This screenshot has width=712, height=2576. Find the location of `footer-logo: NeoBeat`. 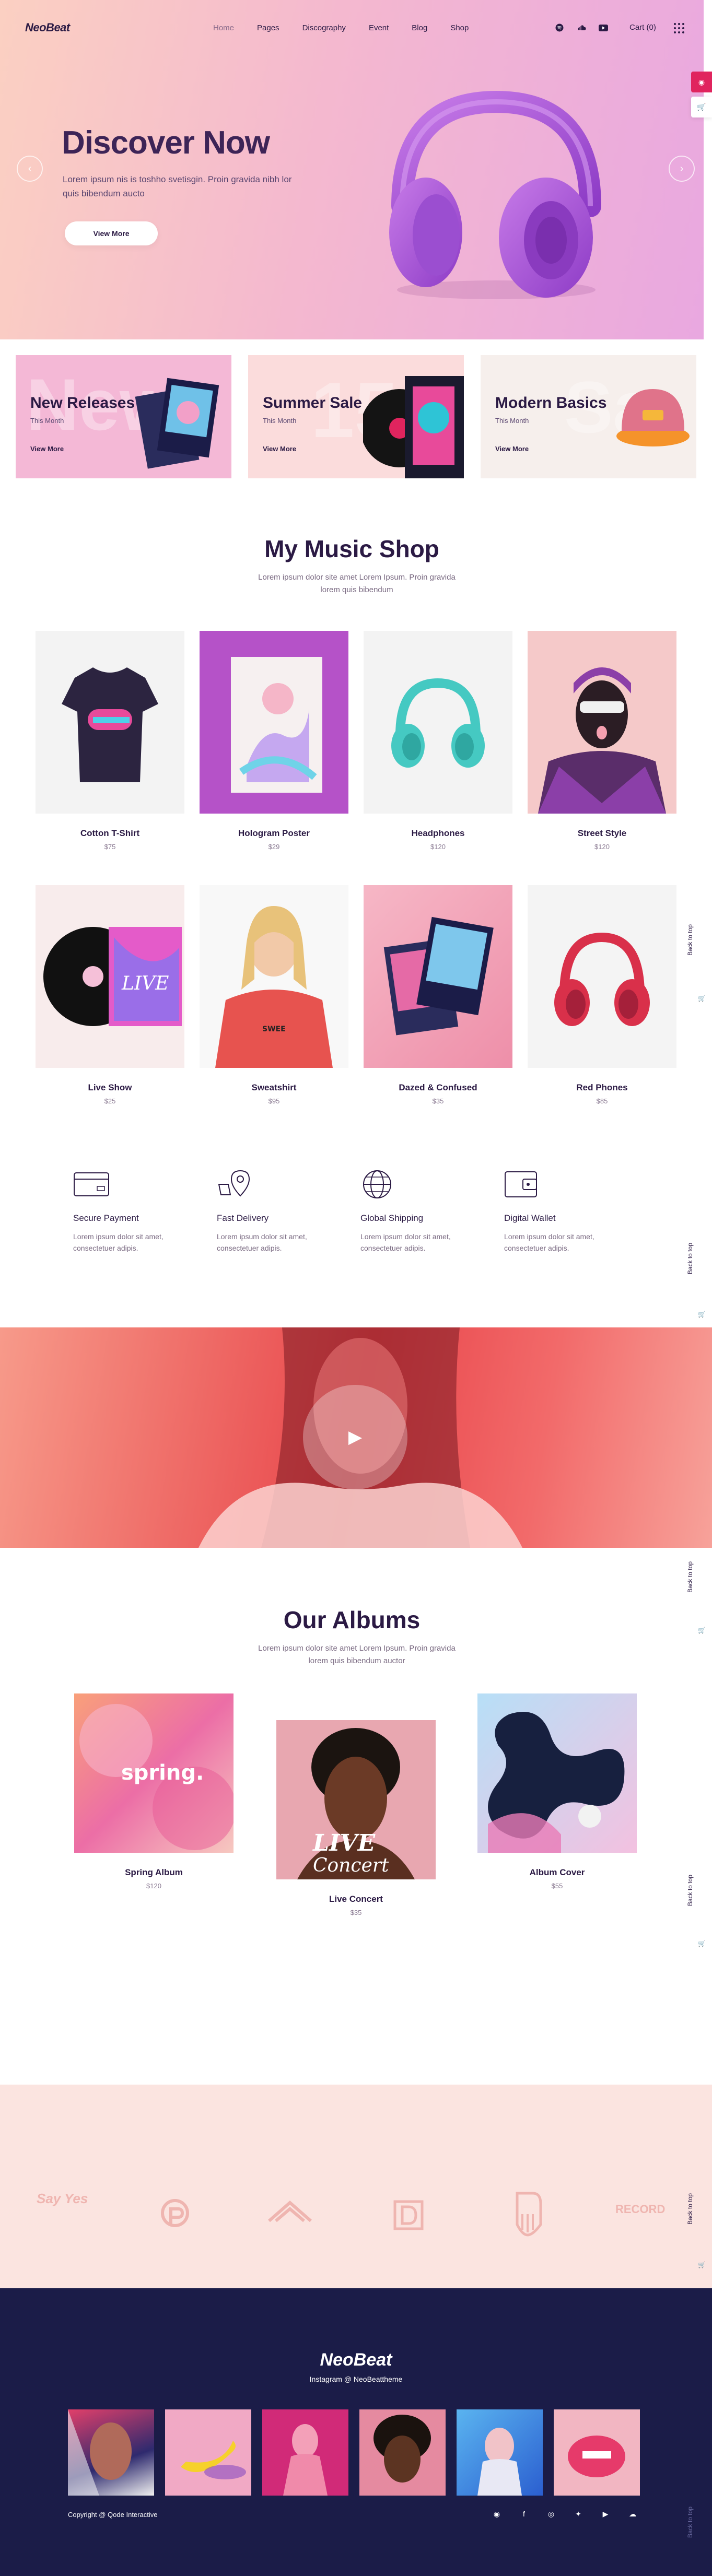

footer-logo: NeoBeat is located at coordinates (356, 2360).